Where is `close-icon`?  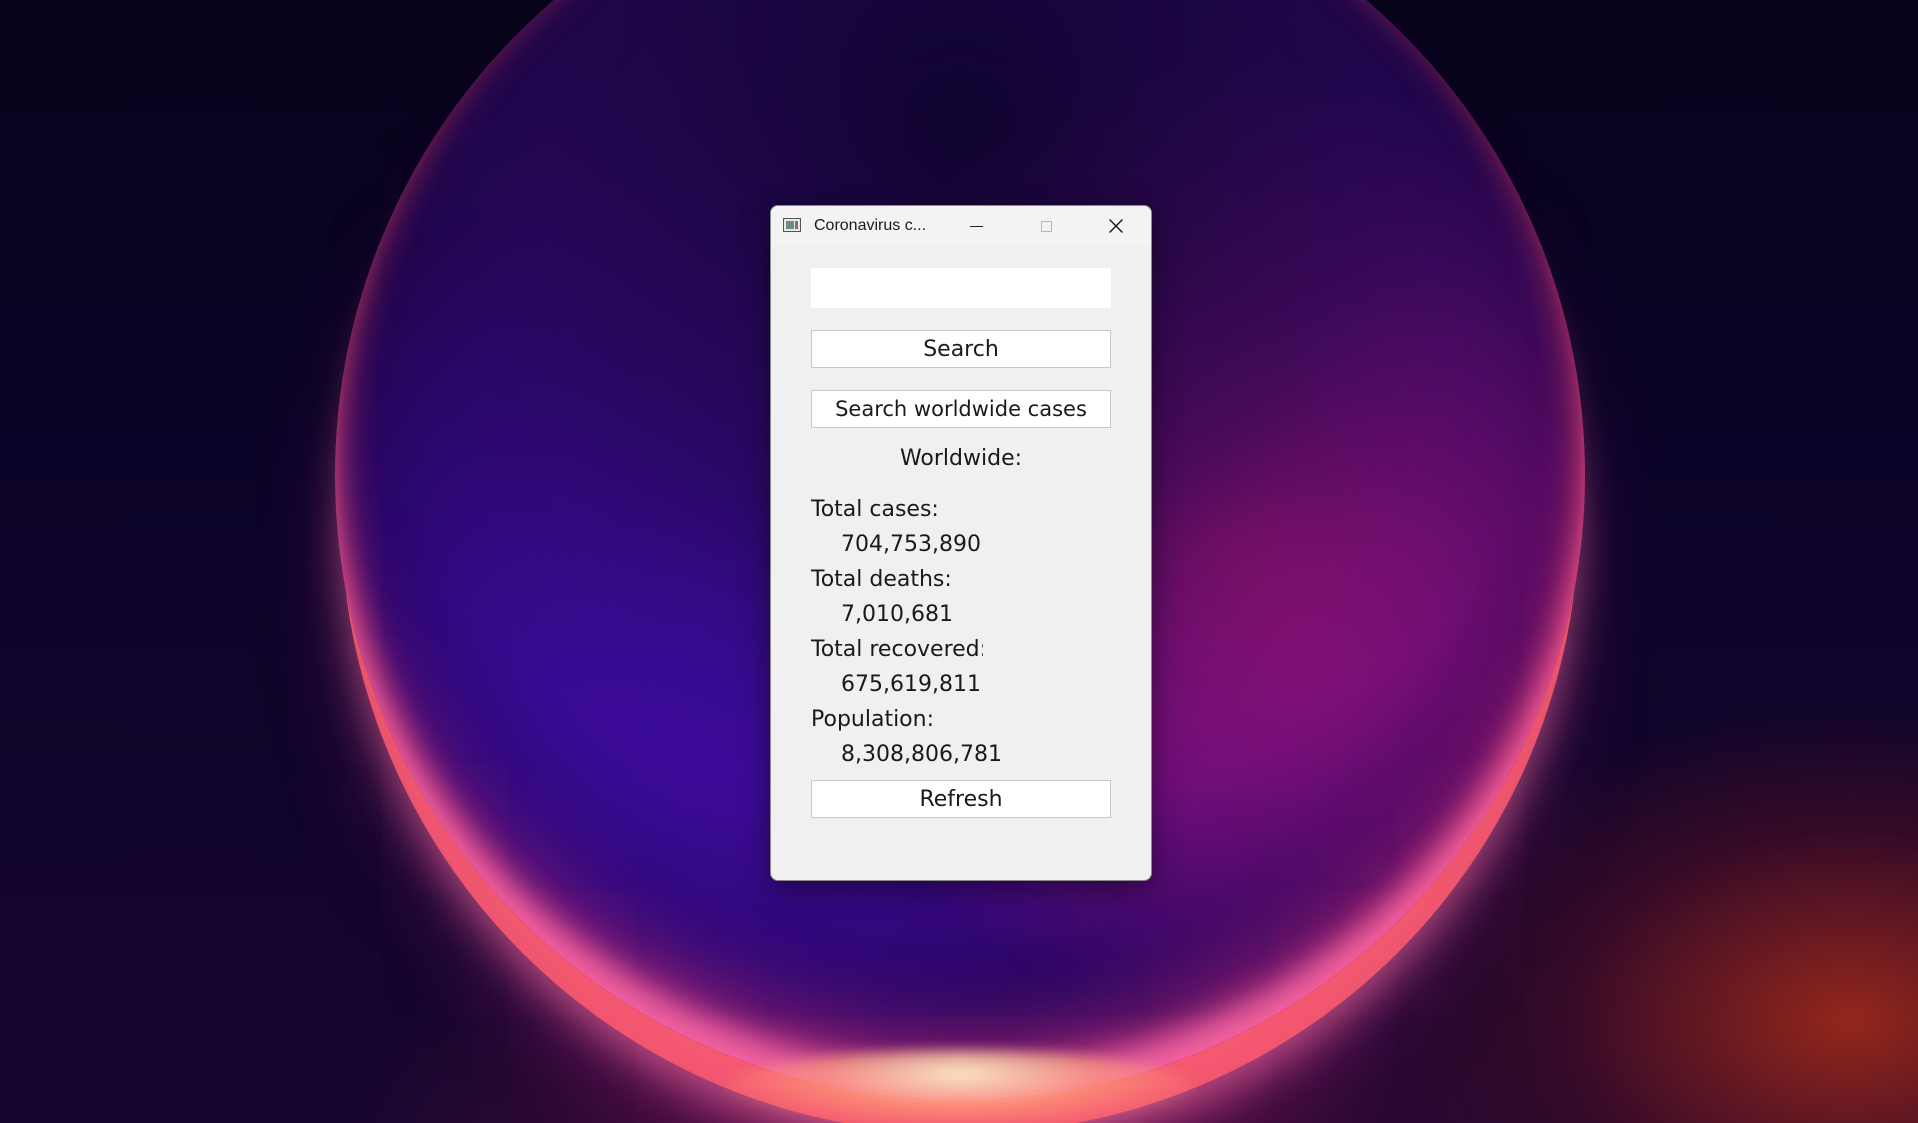
close-icon is located at coordinates (1116, 226).